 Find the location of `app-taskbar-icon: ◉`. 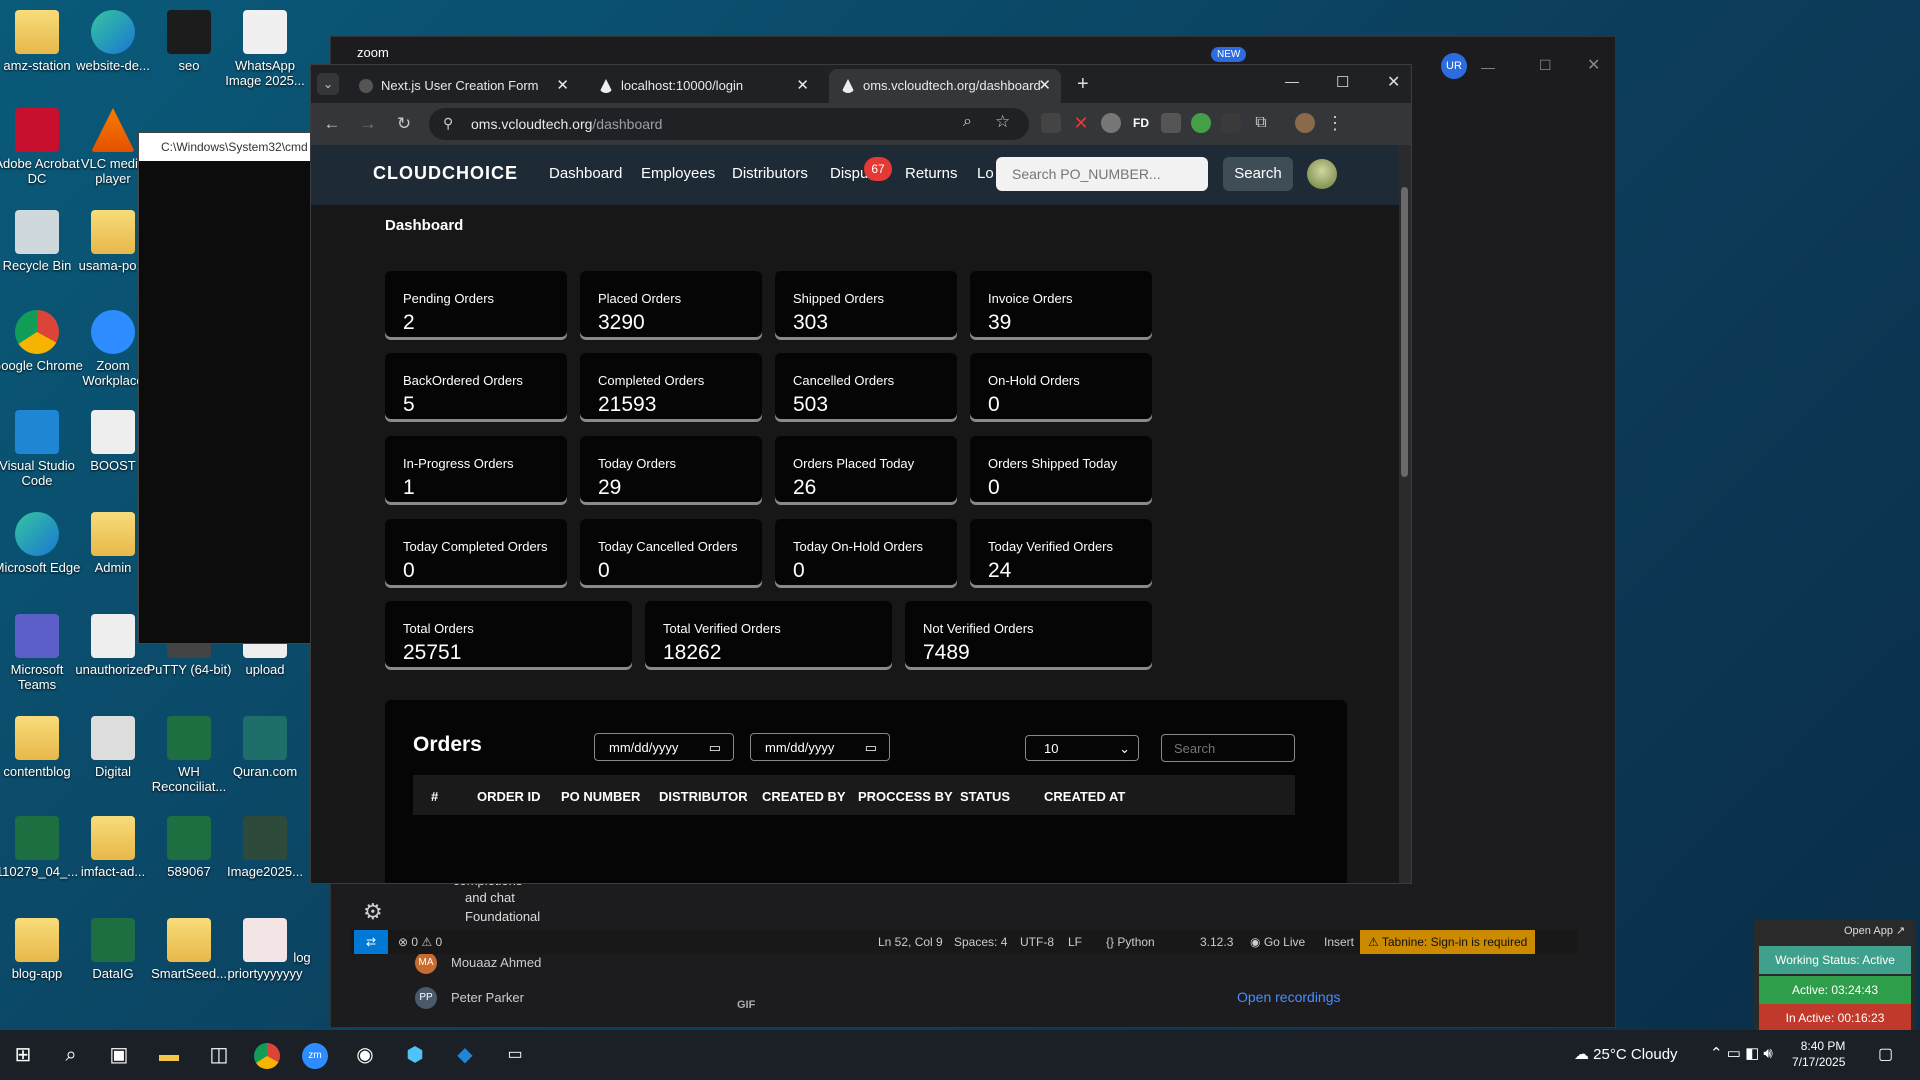

app-taskbar-icon: ◉ is located at coordinates (365, 1055).